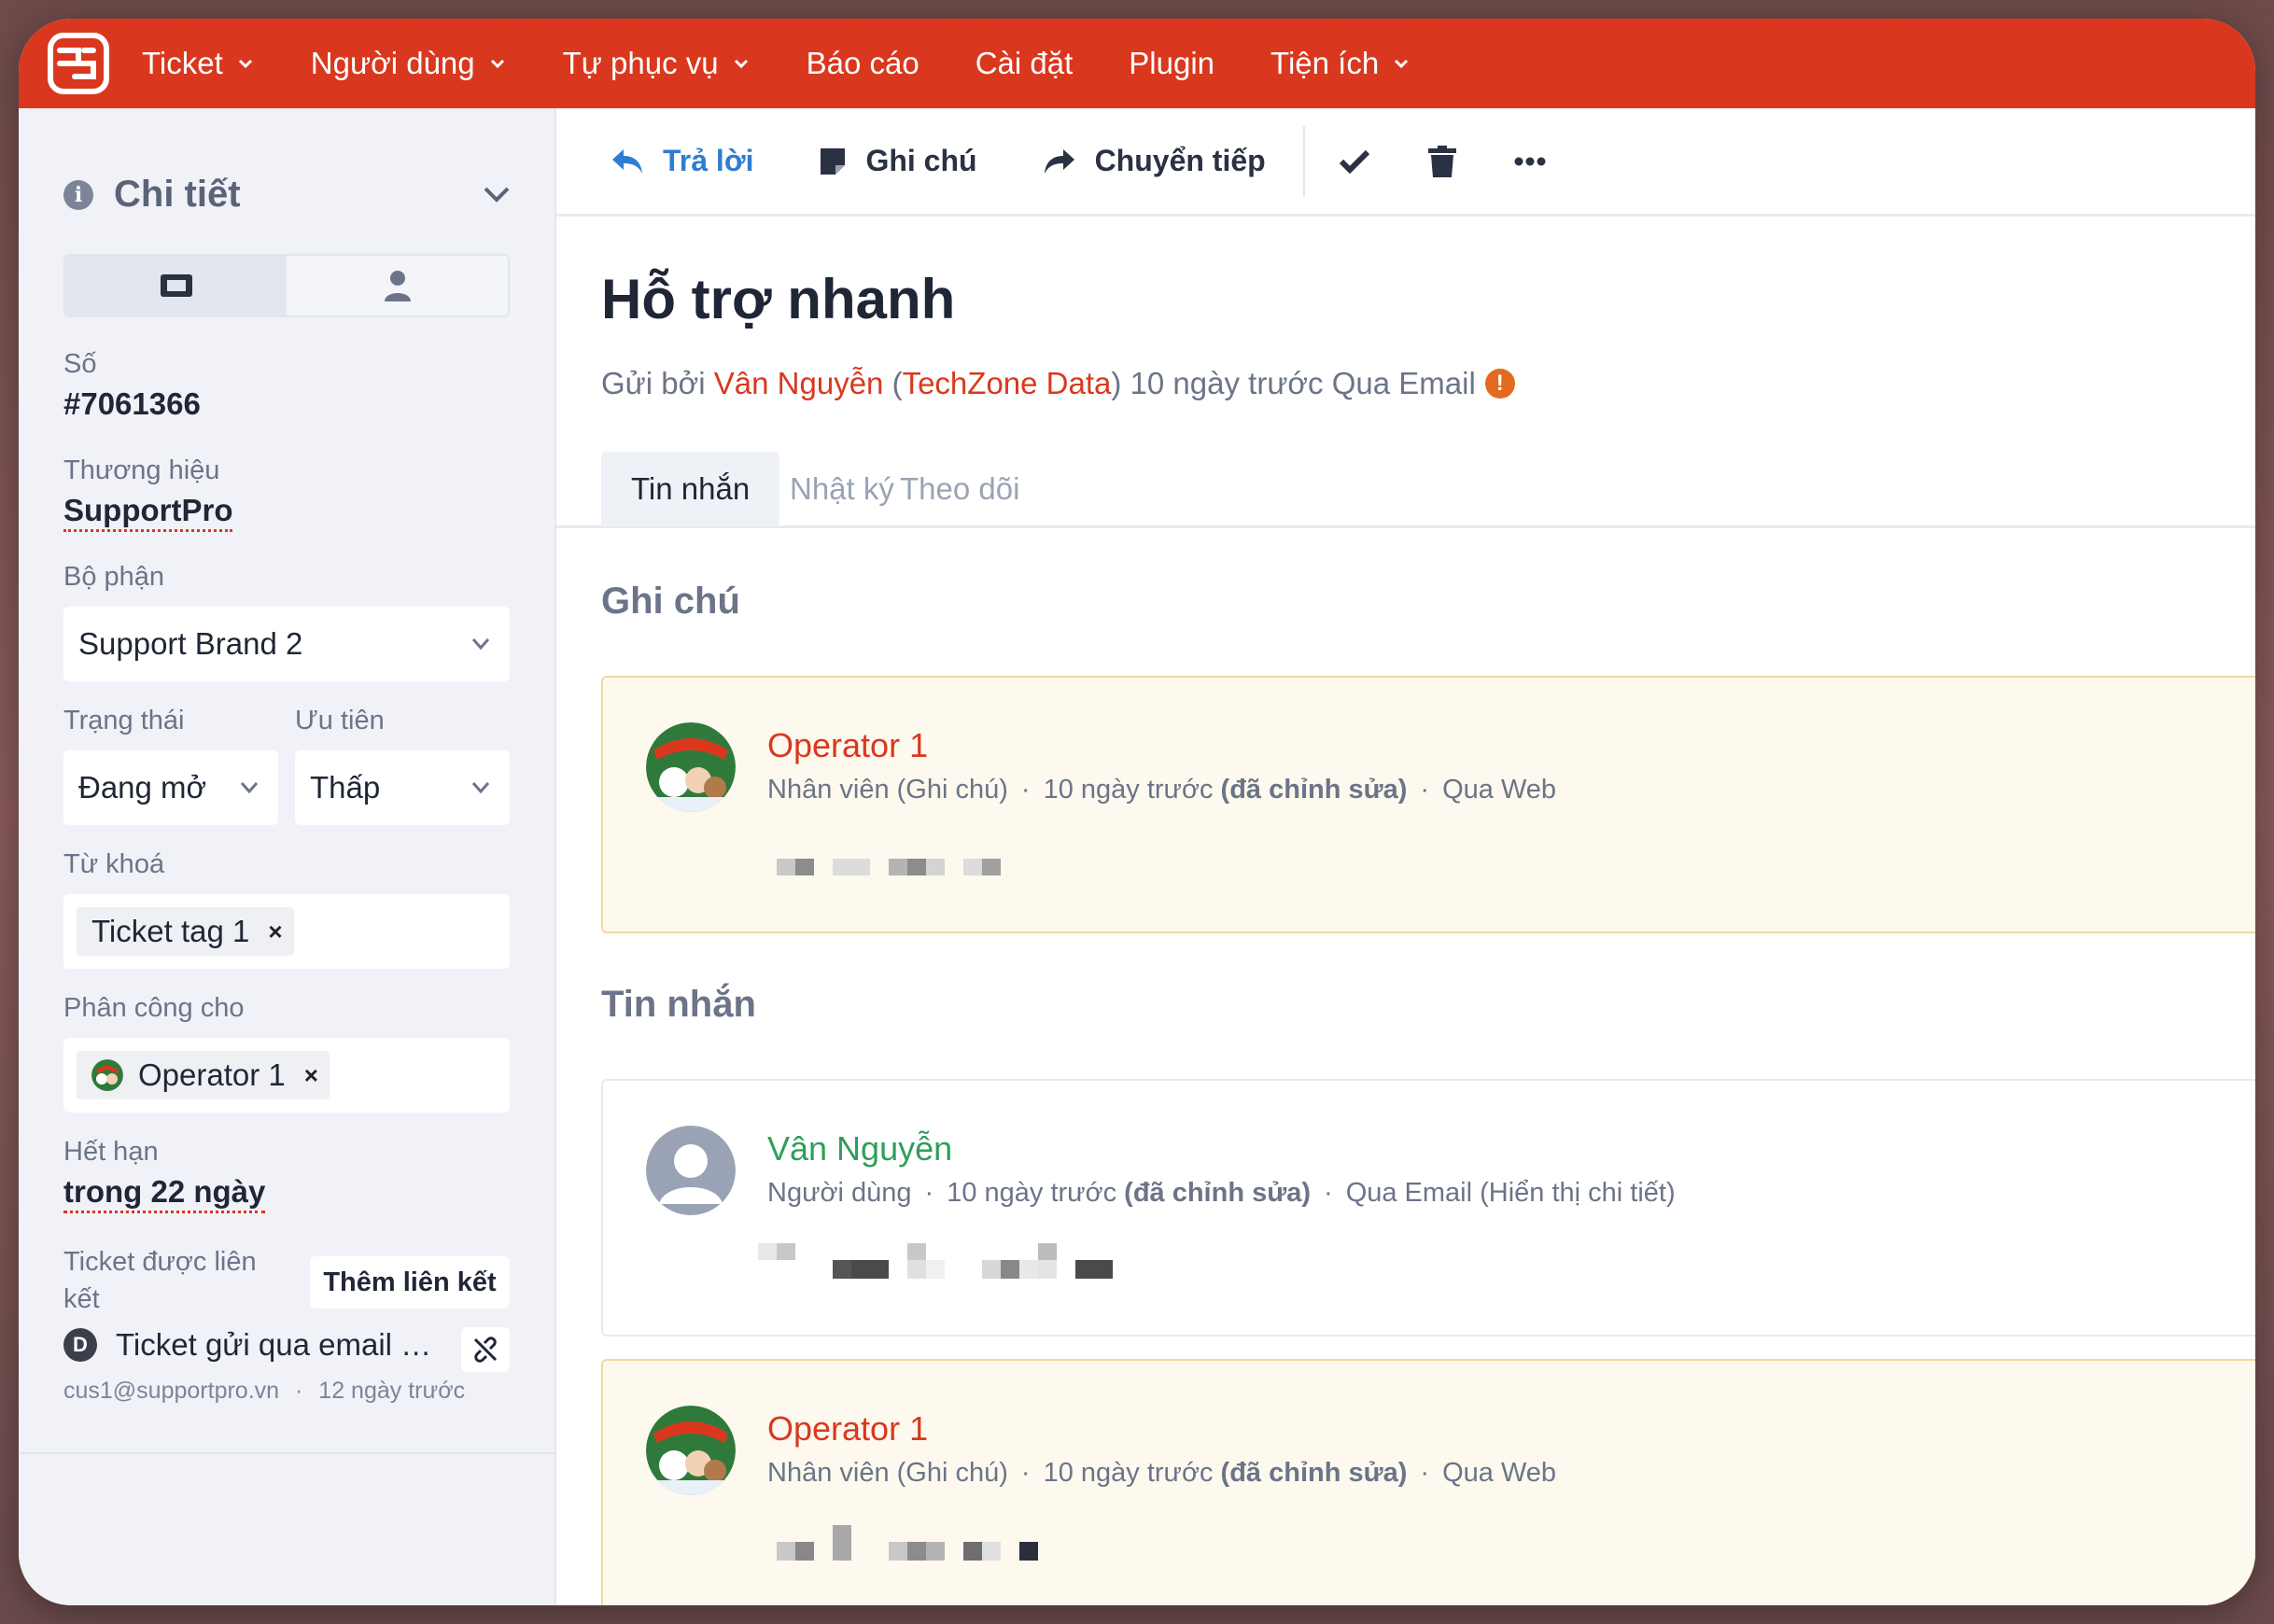 This screenshot has width=2274, height=1624. Describe the element at coordinates (959, 489) in the screenshot. I see `tab-followers: Theo dõi` at that location.